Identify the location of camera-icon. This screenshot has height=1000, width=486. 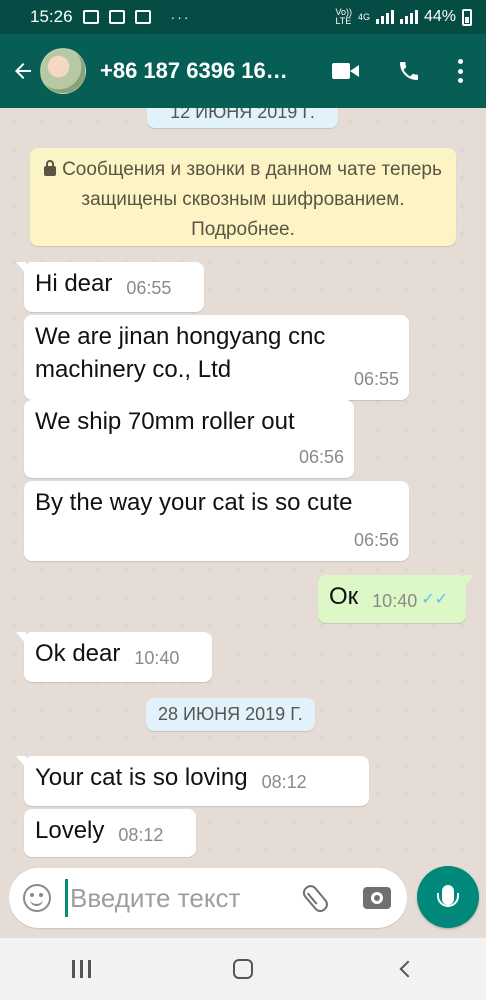
(377, 898).